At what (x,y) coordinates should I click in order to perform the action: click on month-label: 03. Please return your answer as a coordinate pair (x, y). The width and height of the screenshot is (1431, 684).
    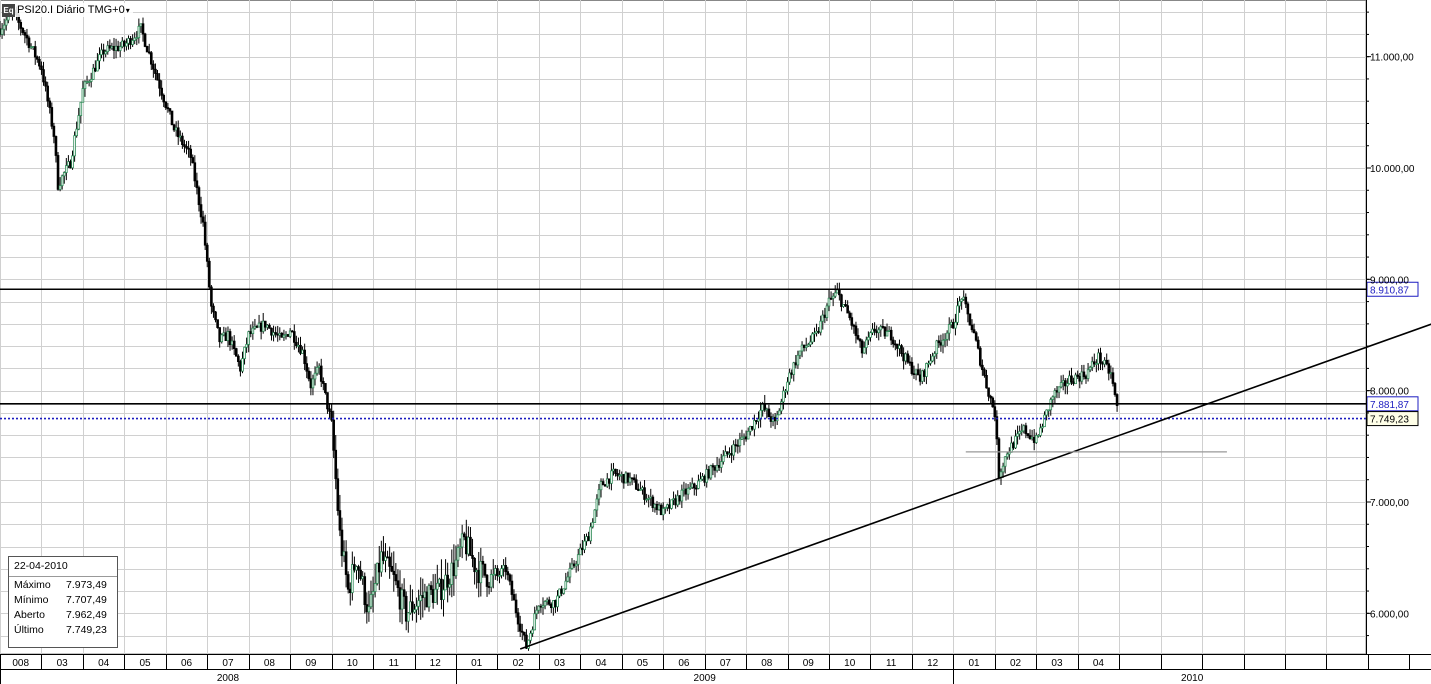
    Looking at the image, I should click on (560, 663).